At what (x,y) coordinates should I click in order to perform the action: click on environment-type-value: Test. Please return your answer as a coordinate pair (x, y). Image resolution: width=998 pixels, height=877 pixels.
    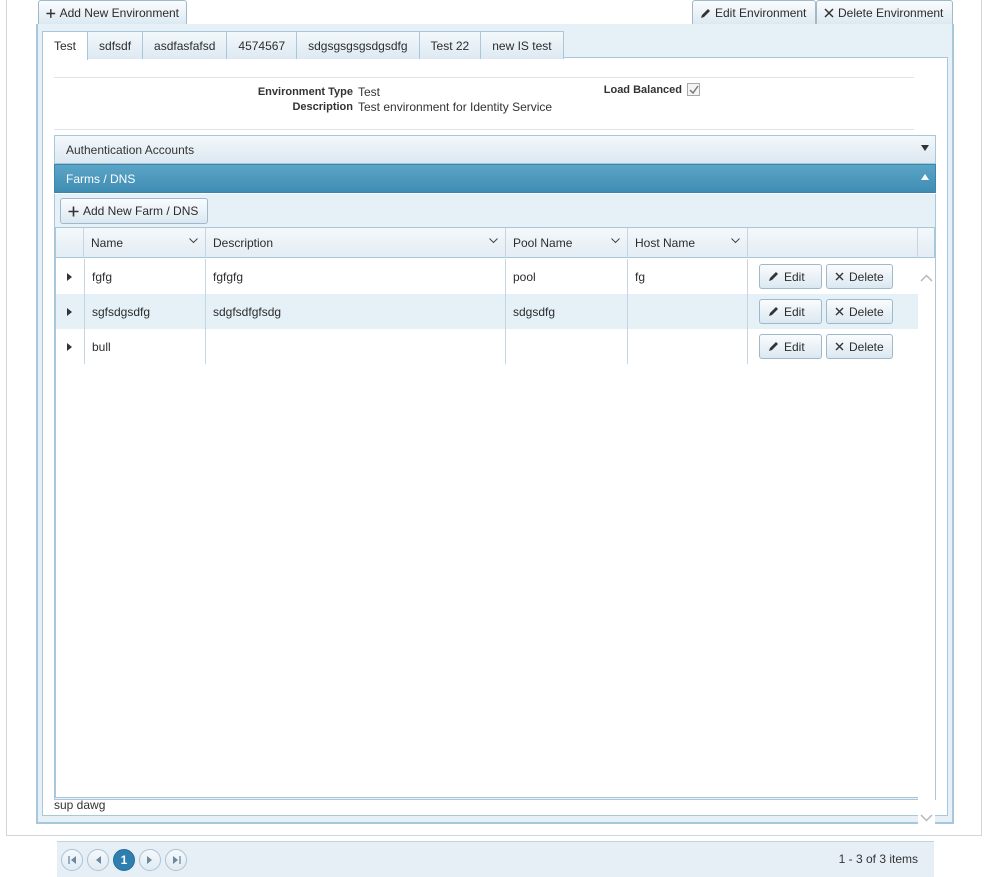
    Looking at the image, I should click on (369, 92).